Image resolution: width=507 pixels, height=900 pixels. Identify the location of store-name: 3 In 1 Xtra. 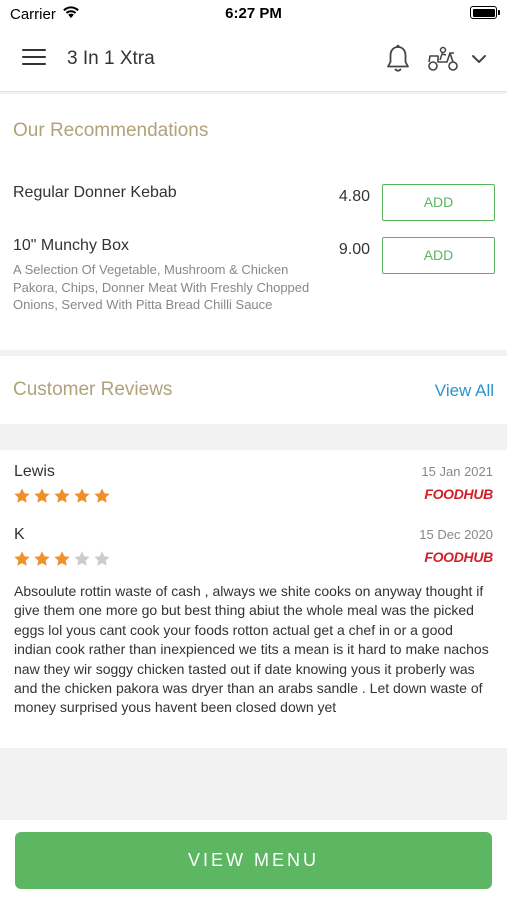
(111, 58).